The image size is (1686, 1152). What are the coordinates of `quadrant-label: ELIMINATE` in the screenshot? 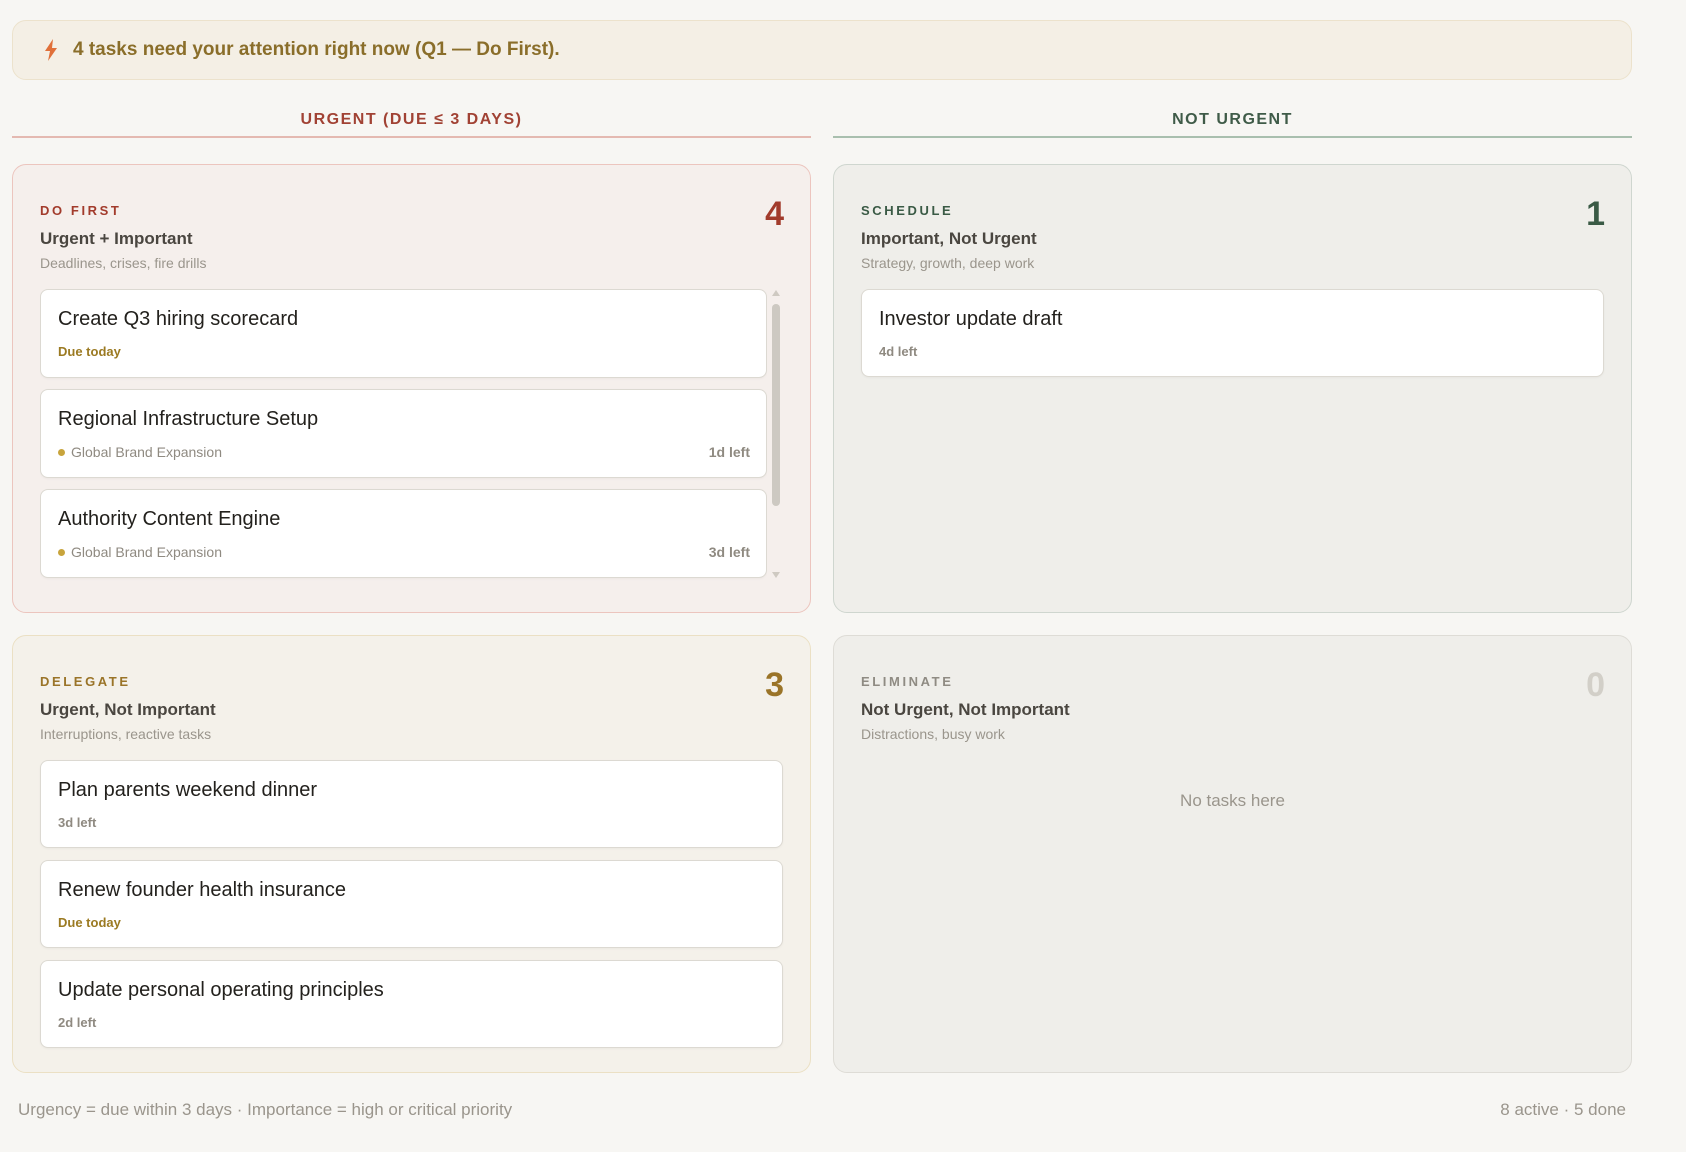 It's located at (907, 681).